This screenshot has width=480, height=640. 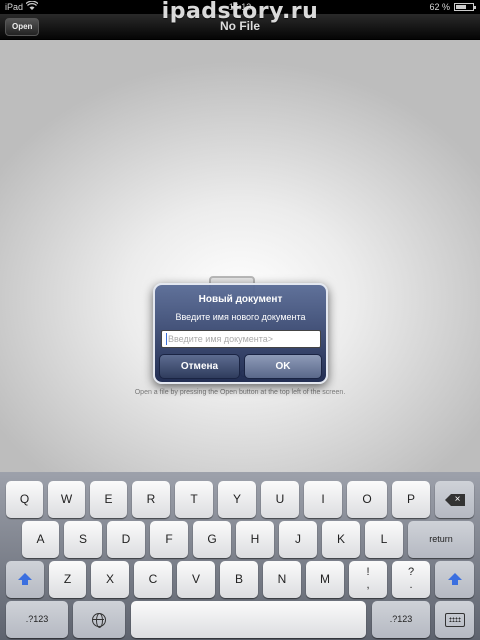 I want to click on wifi-icon, so click(x=32, y=6).